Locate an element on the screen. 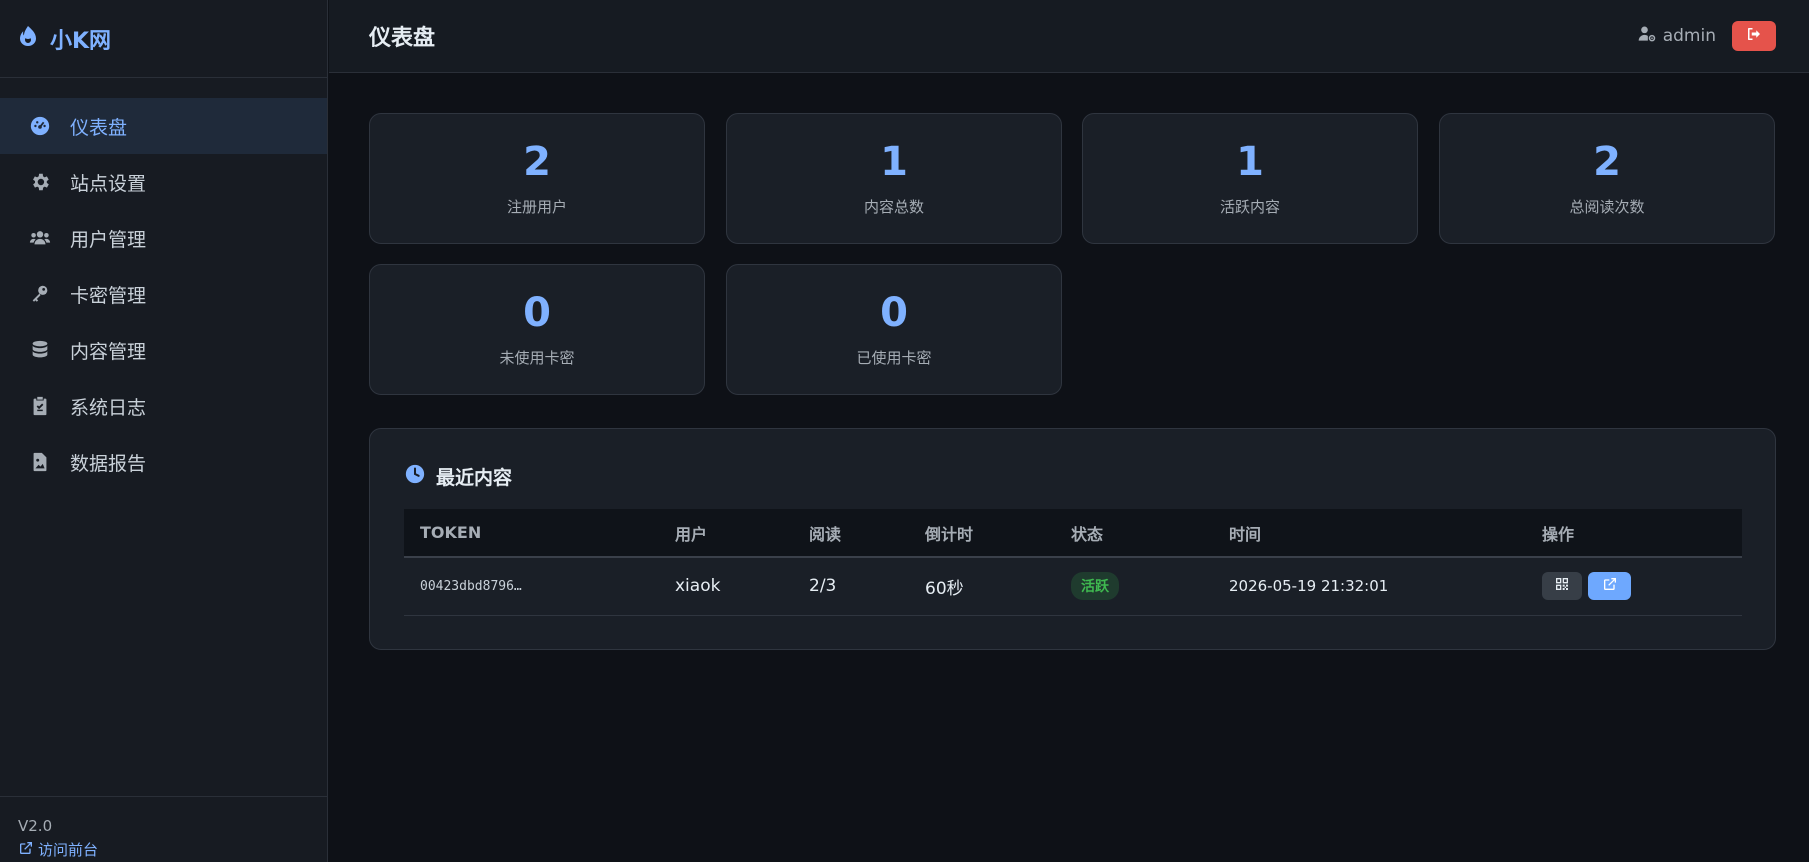 This screenshot has height=862, width=1809. sidebar-item-cards: 卡密管理 is located at coordinates (163, 294).